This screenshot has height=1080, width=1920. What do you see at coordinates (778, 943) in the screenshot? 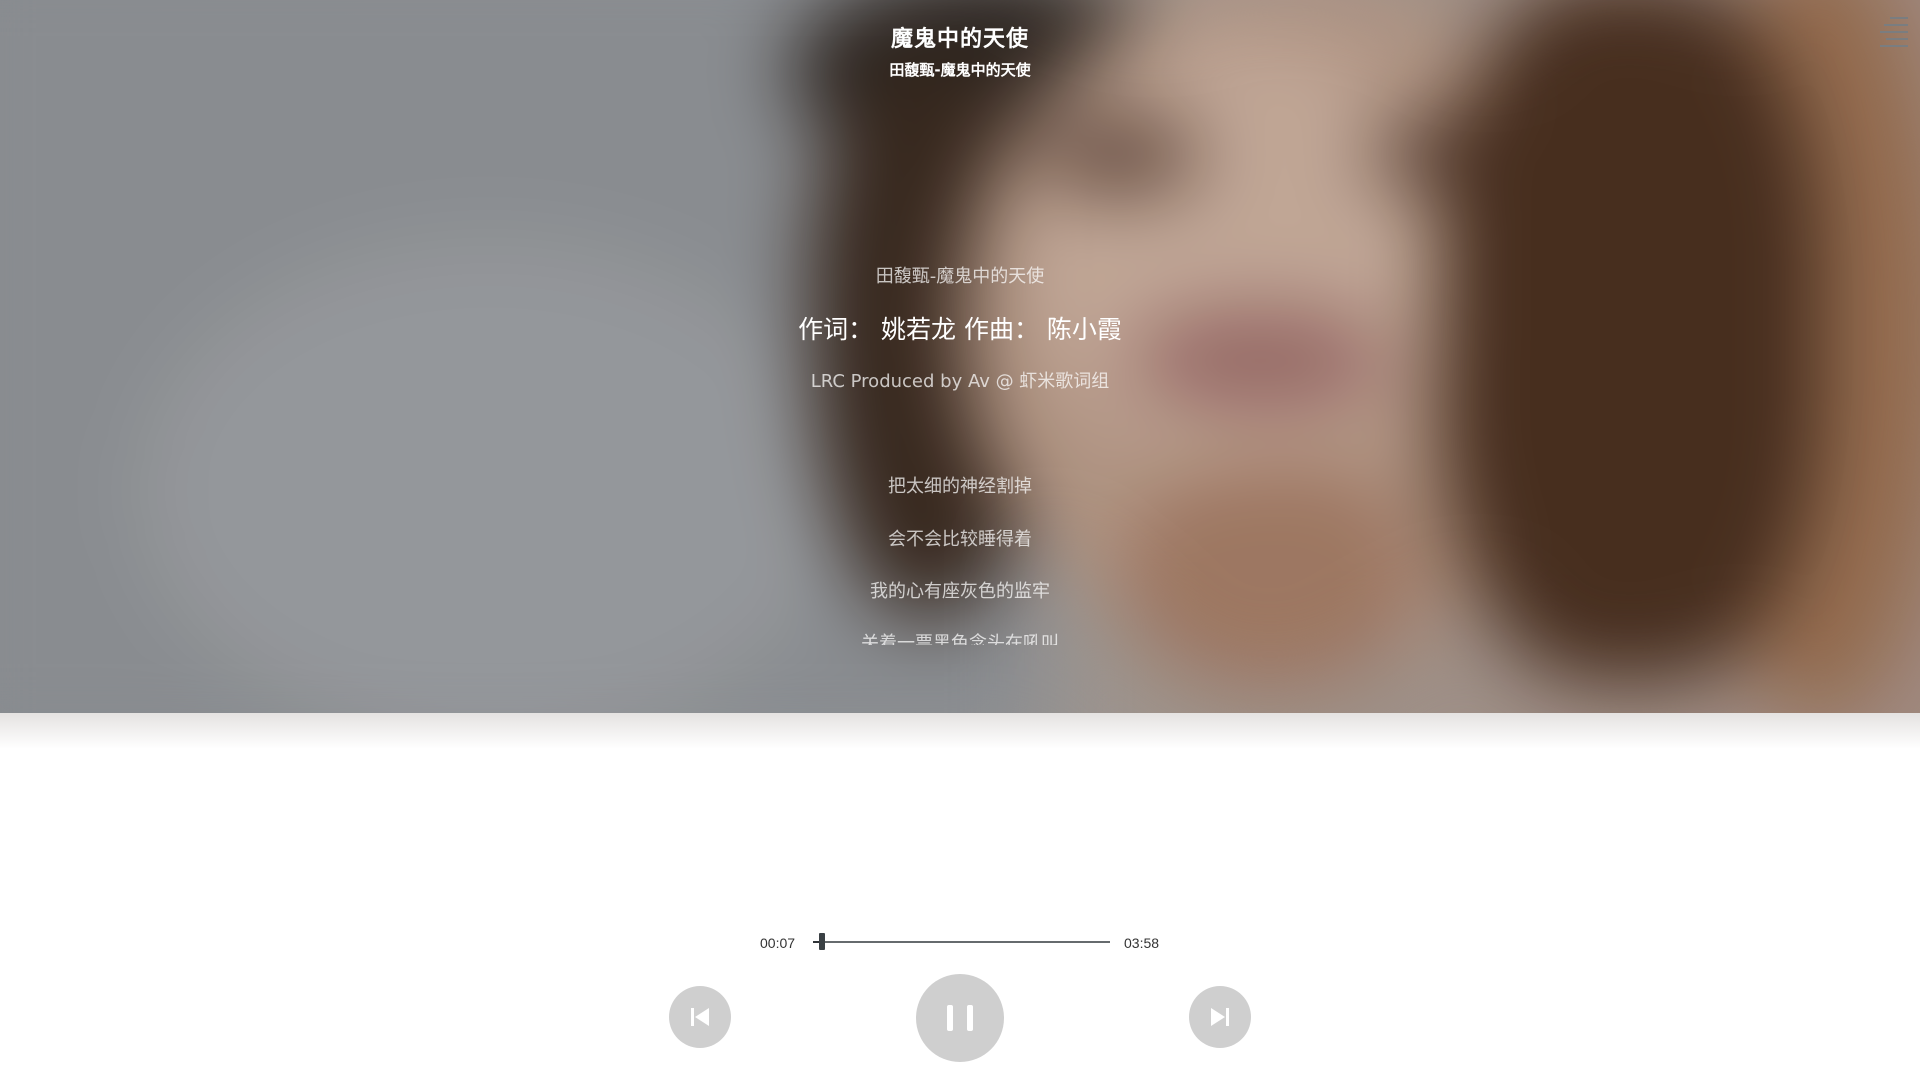
I see `current-time: 00:07` at bounding box center [778, 943].